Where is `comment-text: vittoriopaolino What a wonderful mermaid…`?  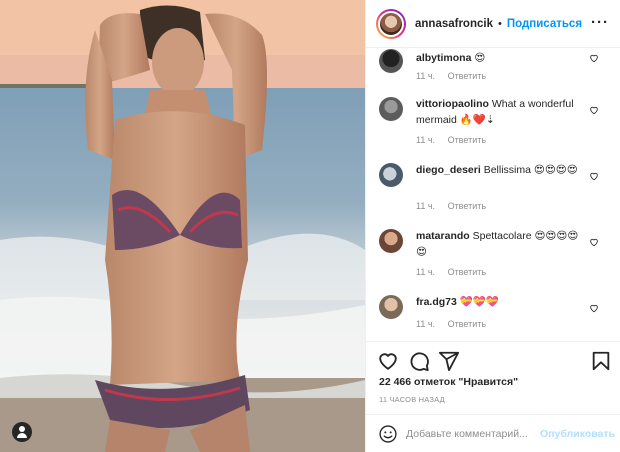
comment-text: vittoriopaolino What a wonderful mermaid… is located at coordinates (502, 112).